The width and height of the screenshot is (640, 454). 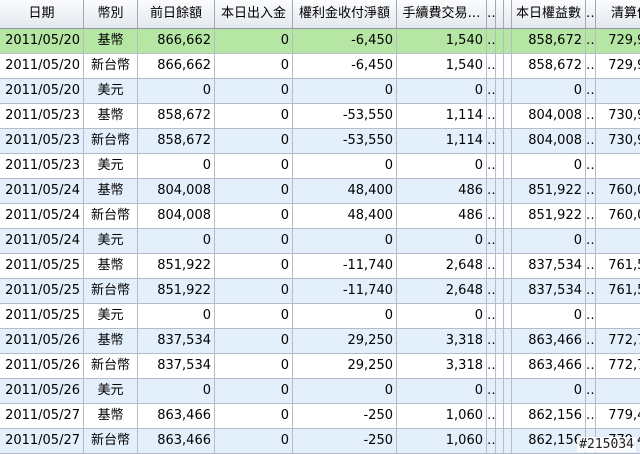 I want to click on cell-premium-net: 29,250, so click(x=345, y=341).